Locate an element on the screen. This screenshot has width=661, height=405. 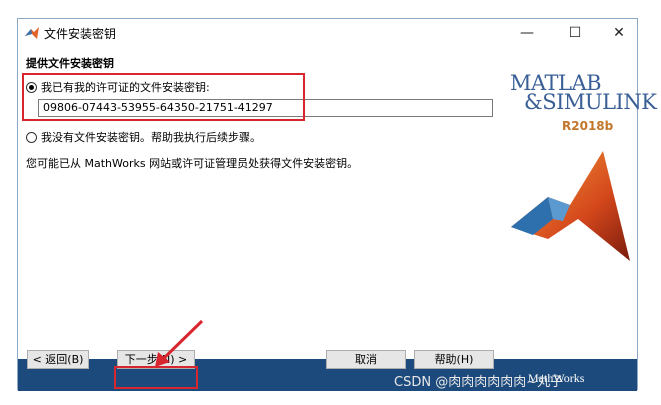
red-arrow-icon is located at coordinates (179, 343).